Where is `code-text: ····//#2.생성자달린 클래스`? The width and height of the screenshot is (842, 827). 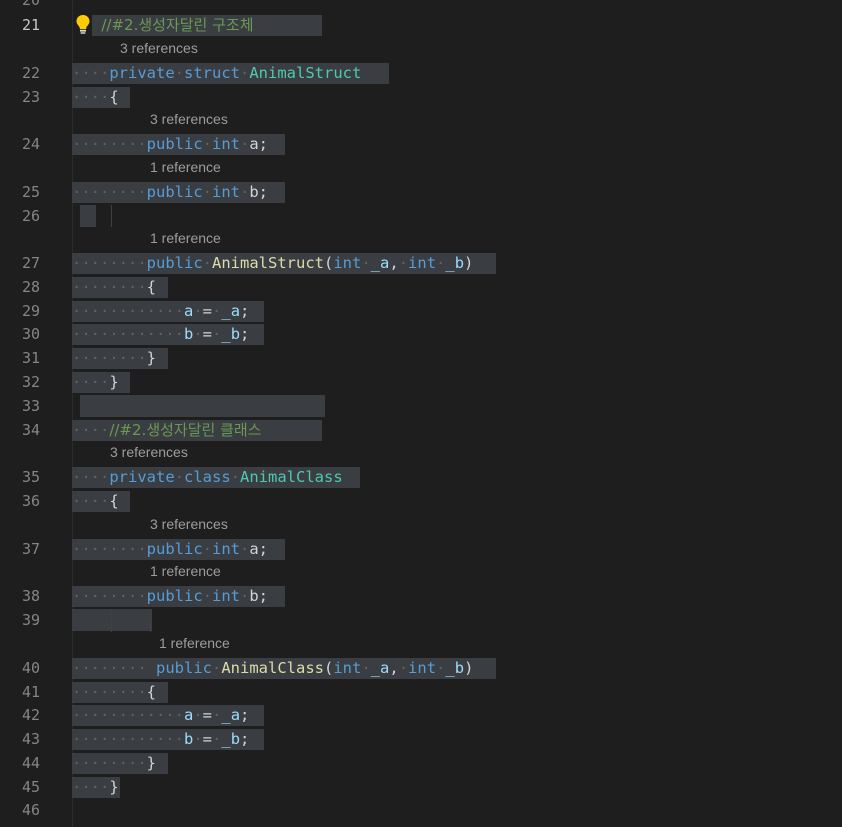 code-text: ····//#2.생성자달린 클래스 is located at coordinates (197, 430).